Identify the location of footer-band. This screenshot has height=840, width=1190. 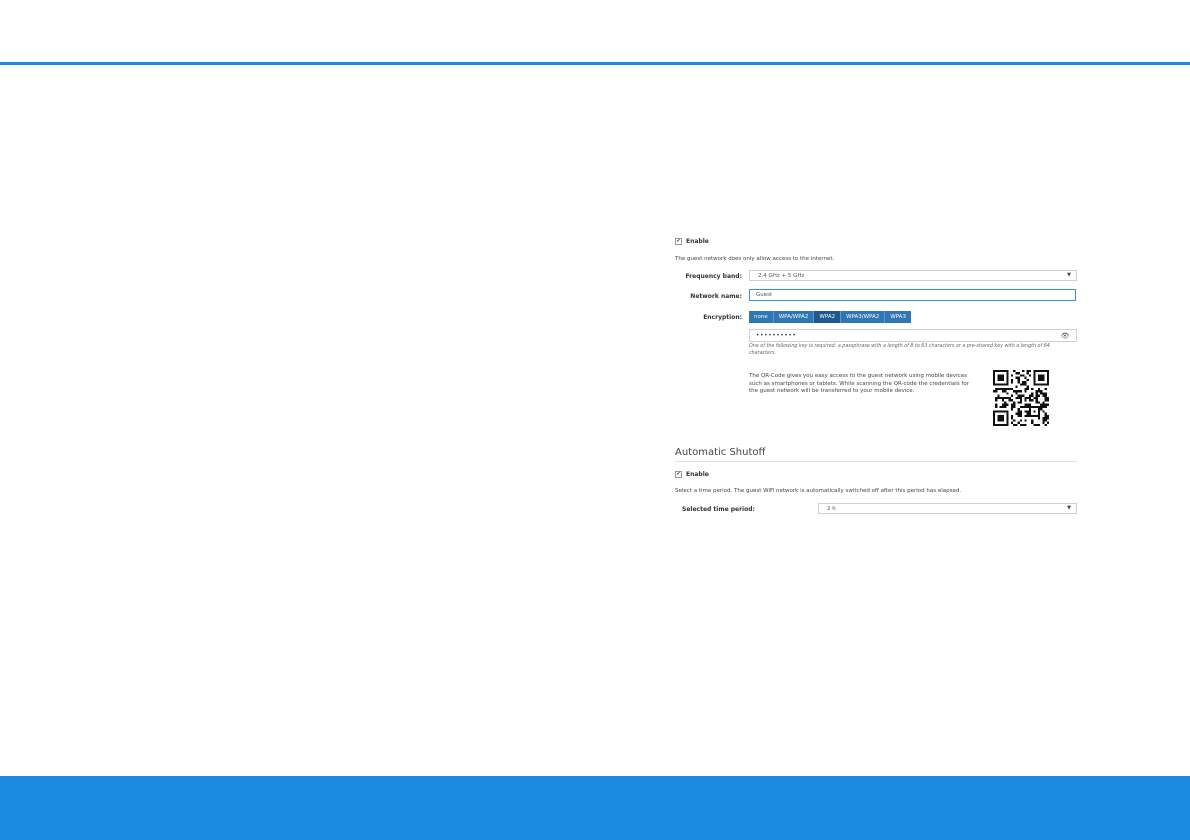
(595, 808).